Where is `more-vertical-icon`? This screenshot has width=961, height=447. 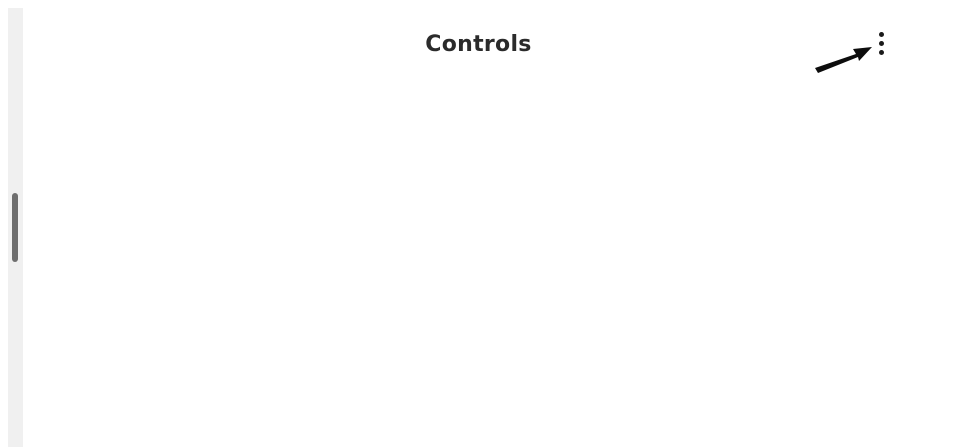 more-vertical-icon is located at coordinates (881, 47).